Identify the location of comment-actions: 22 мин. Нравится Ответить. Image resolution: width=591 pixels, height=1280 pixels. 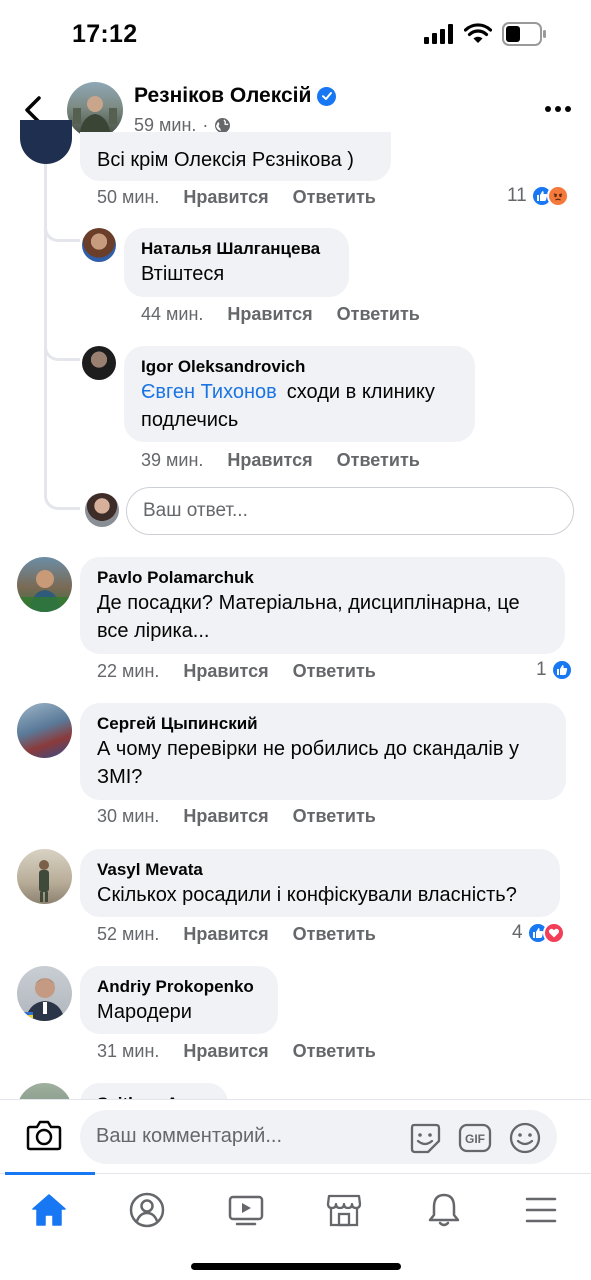
(236, 671).